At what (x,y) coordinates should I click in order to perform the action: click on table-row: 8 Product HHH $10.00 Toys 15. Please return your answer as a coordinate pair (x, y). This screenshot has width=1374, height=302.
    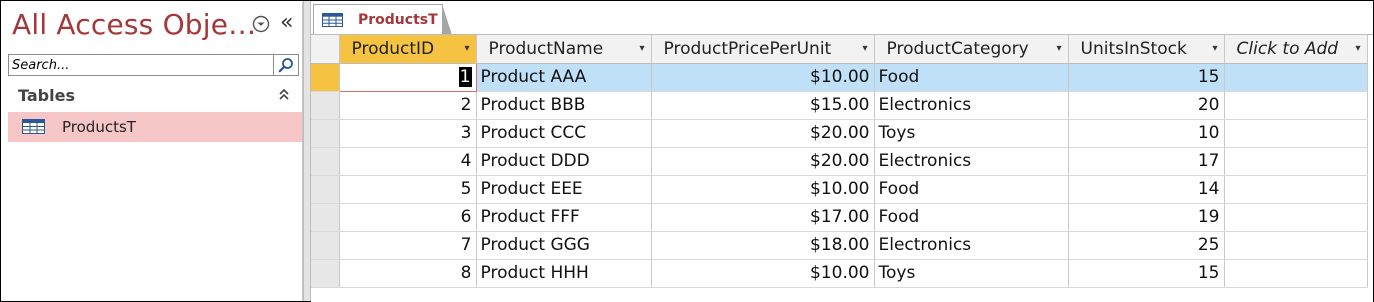
    Looking at the image, I should click on (839, 273).